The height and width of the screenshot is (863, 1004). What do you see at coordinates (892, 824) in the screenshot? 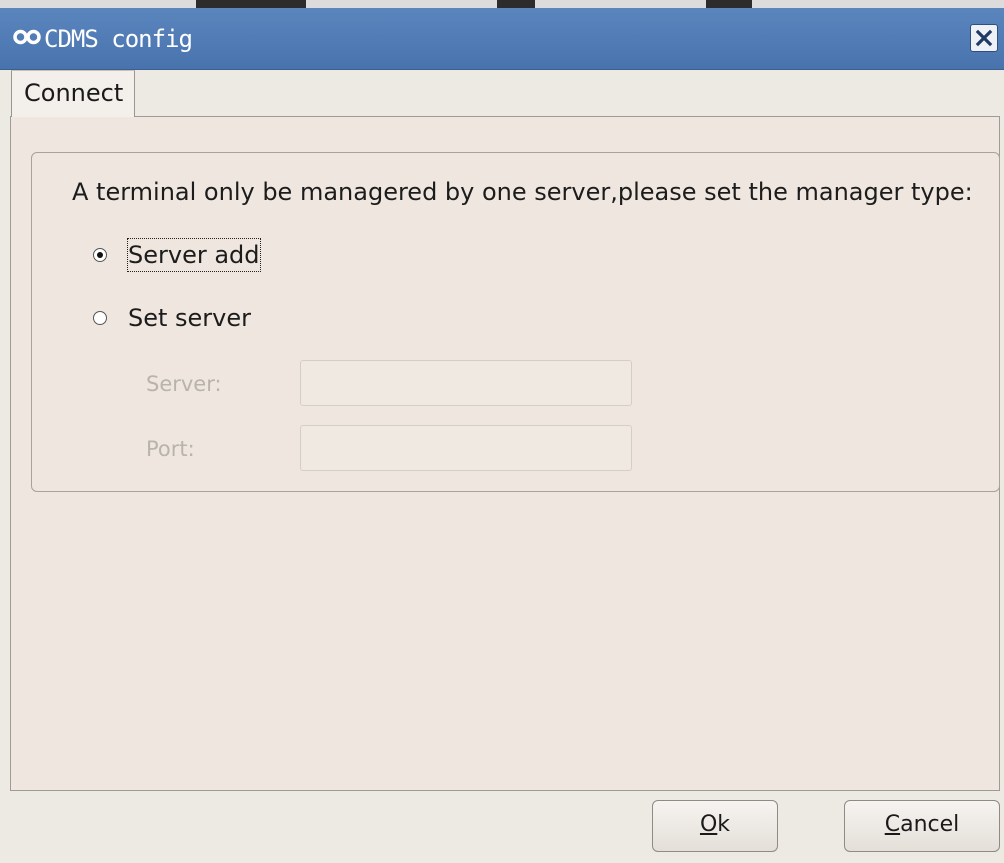
I see `cancel-mnemonic: C` at bounding box center [892, 824].